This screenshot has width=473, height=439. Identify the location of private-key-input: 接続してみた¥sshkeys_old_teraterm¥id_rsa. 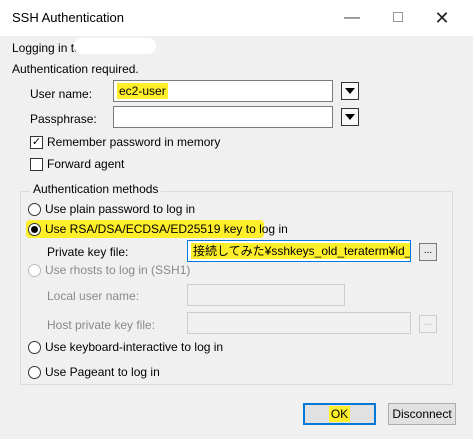
(299, 251).